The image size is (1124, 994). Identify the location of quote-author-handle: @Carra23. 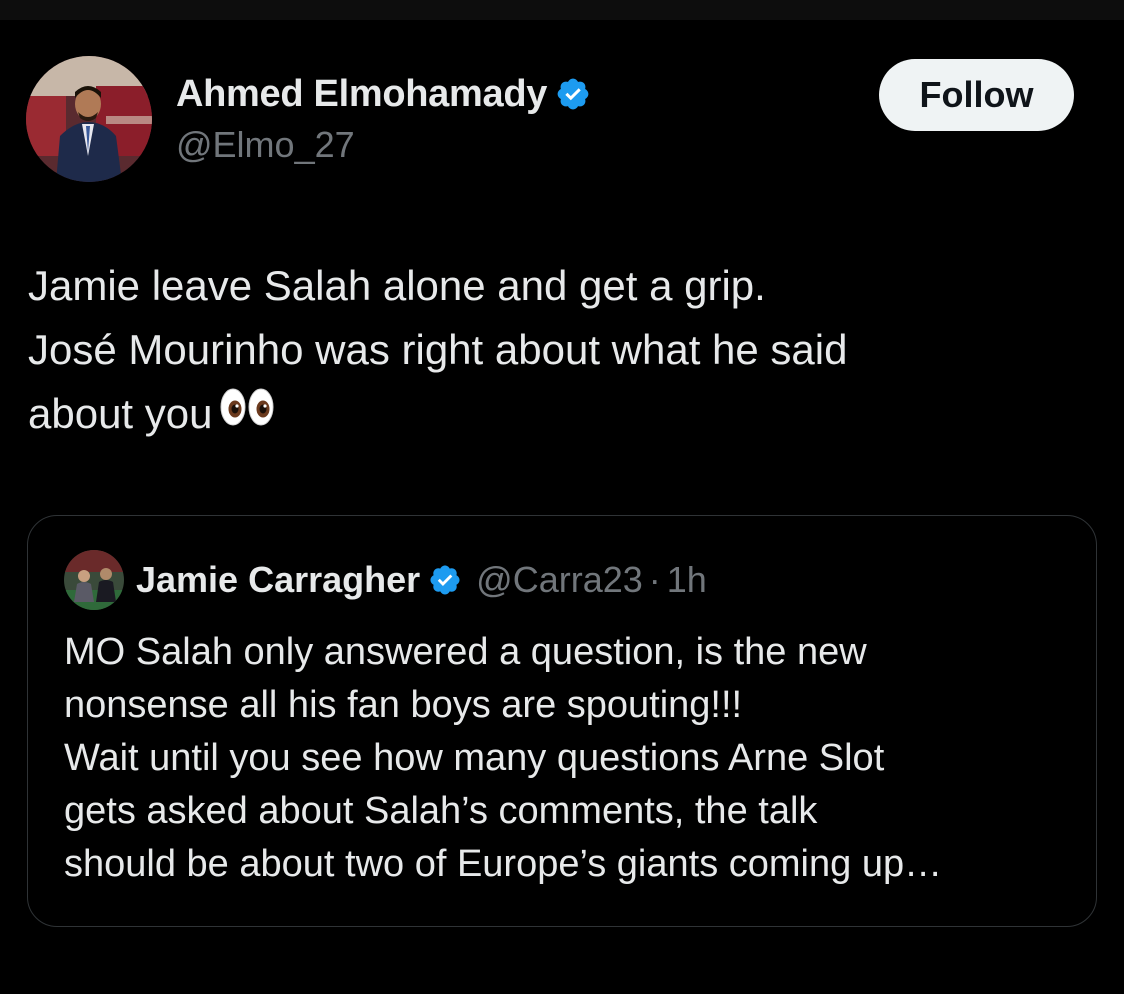
(559, 580).